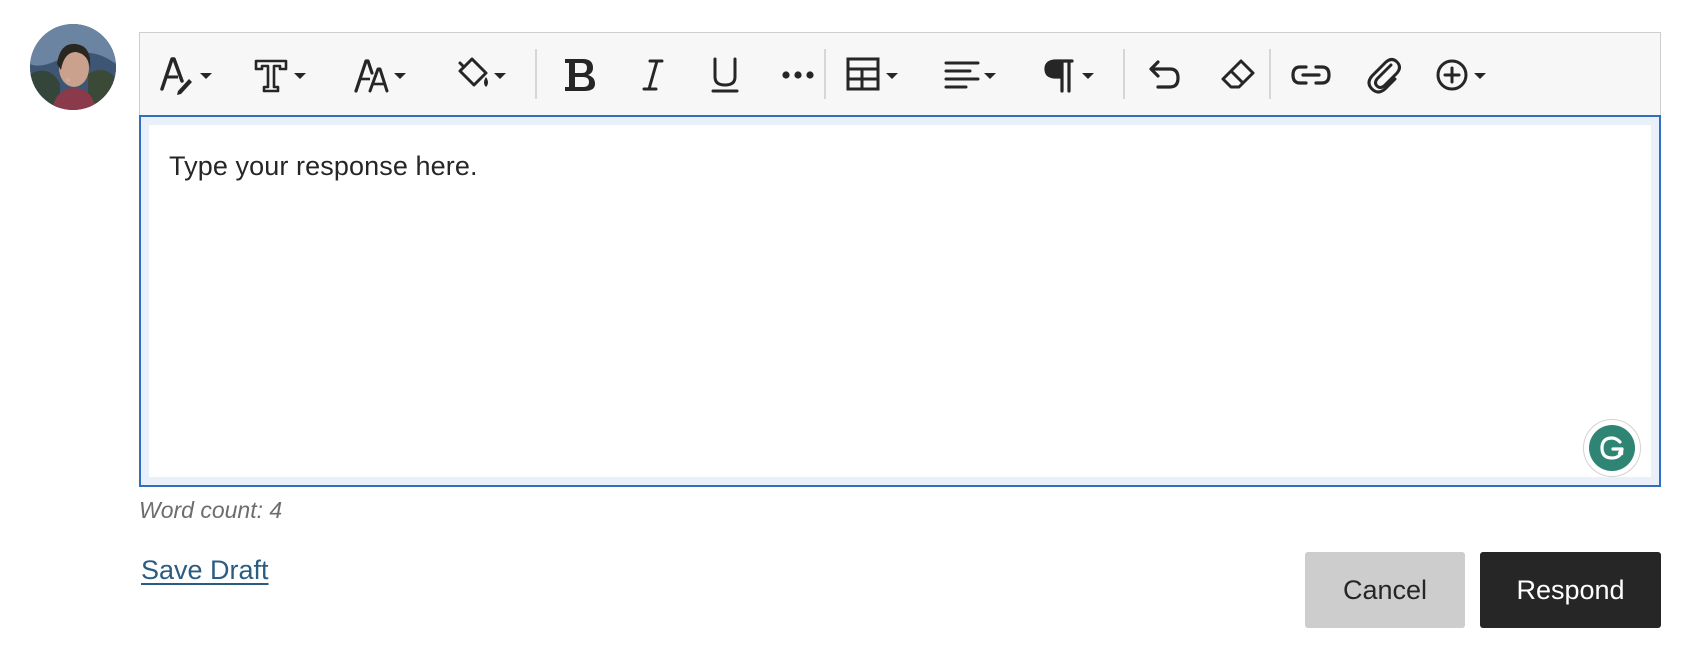 This screenshot has width=1690, height=662. I want to click on paragraph-icon, so click(1070, 74).